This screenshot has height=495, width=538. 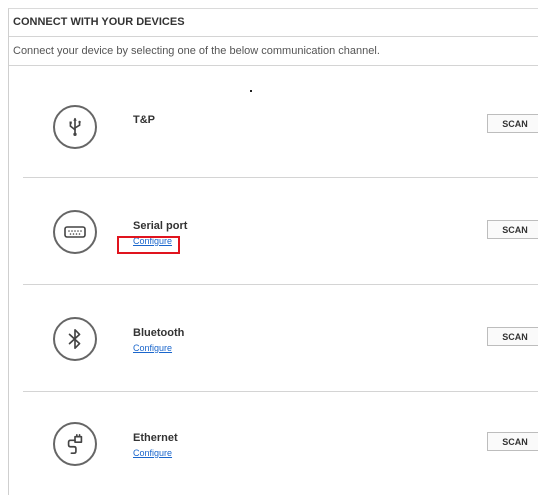 What do you see at coordinates (75, 339) in the screenshot?
I see `bluetooth-icon` at bounding box center [75, 339].